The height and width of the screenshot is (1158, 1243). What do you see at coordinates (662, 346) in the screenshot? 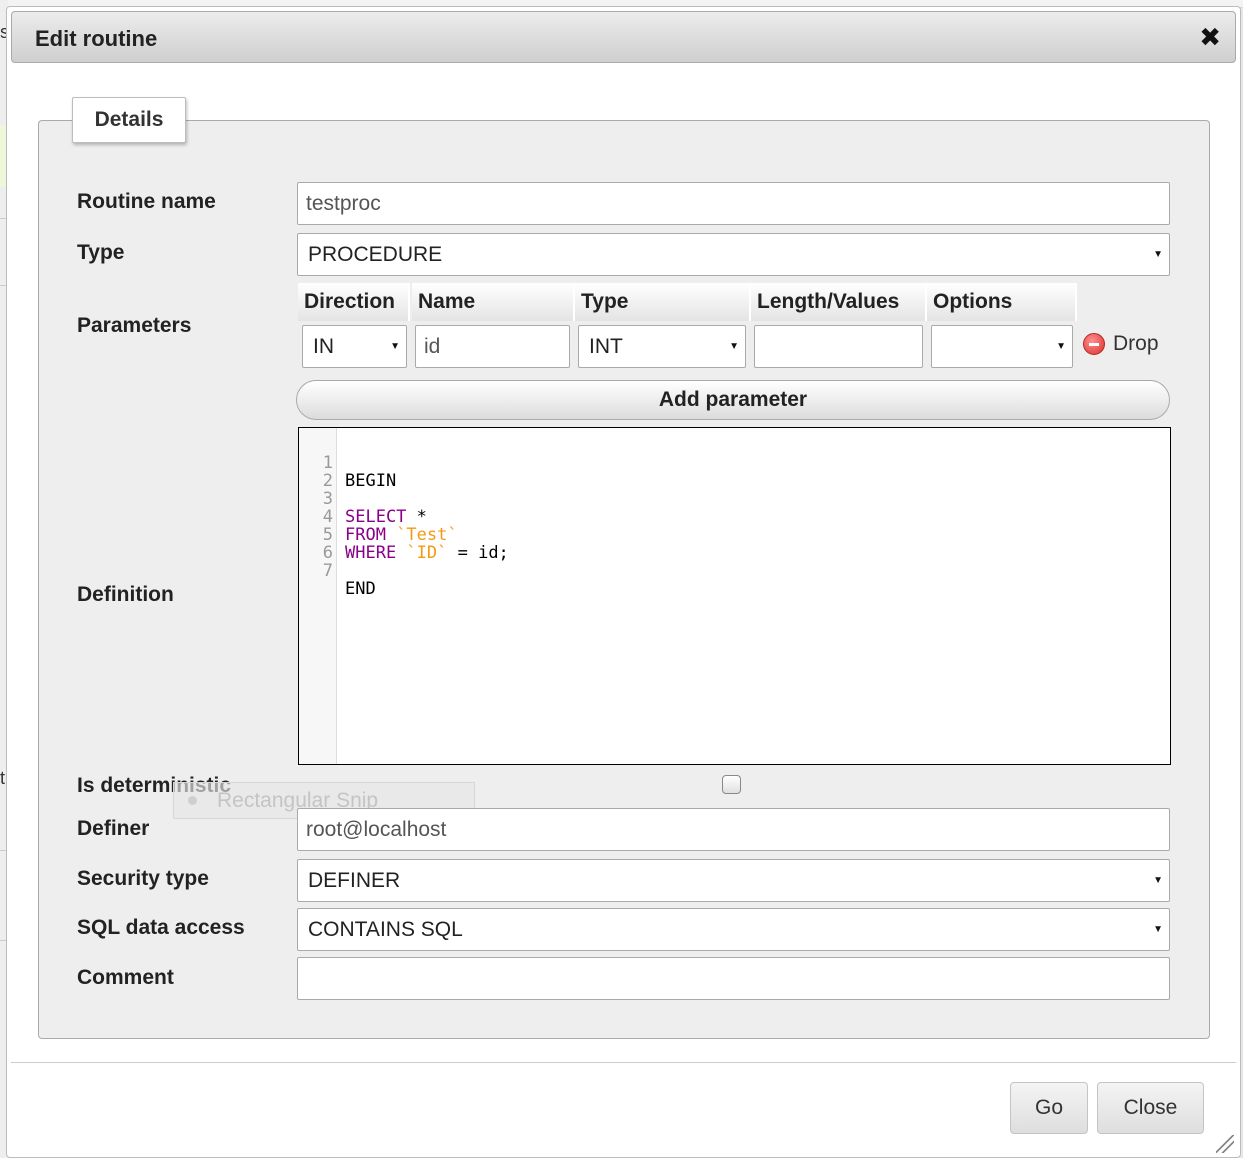
I see `param-type-select: INT ▼` at bounding box center [662, 346].